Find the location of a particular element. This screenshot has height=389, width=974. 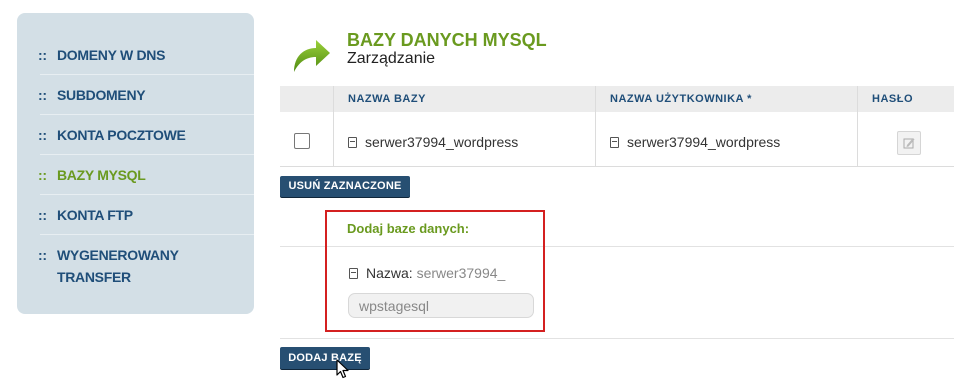

sidebar-item-subdomains: :: SUBDOMENY is located at coordinates (138, 95).